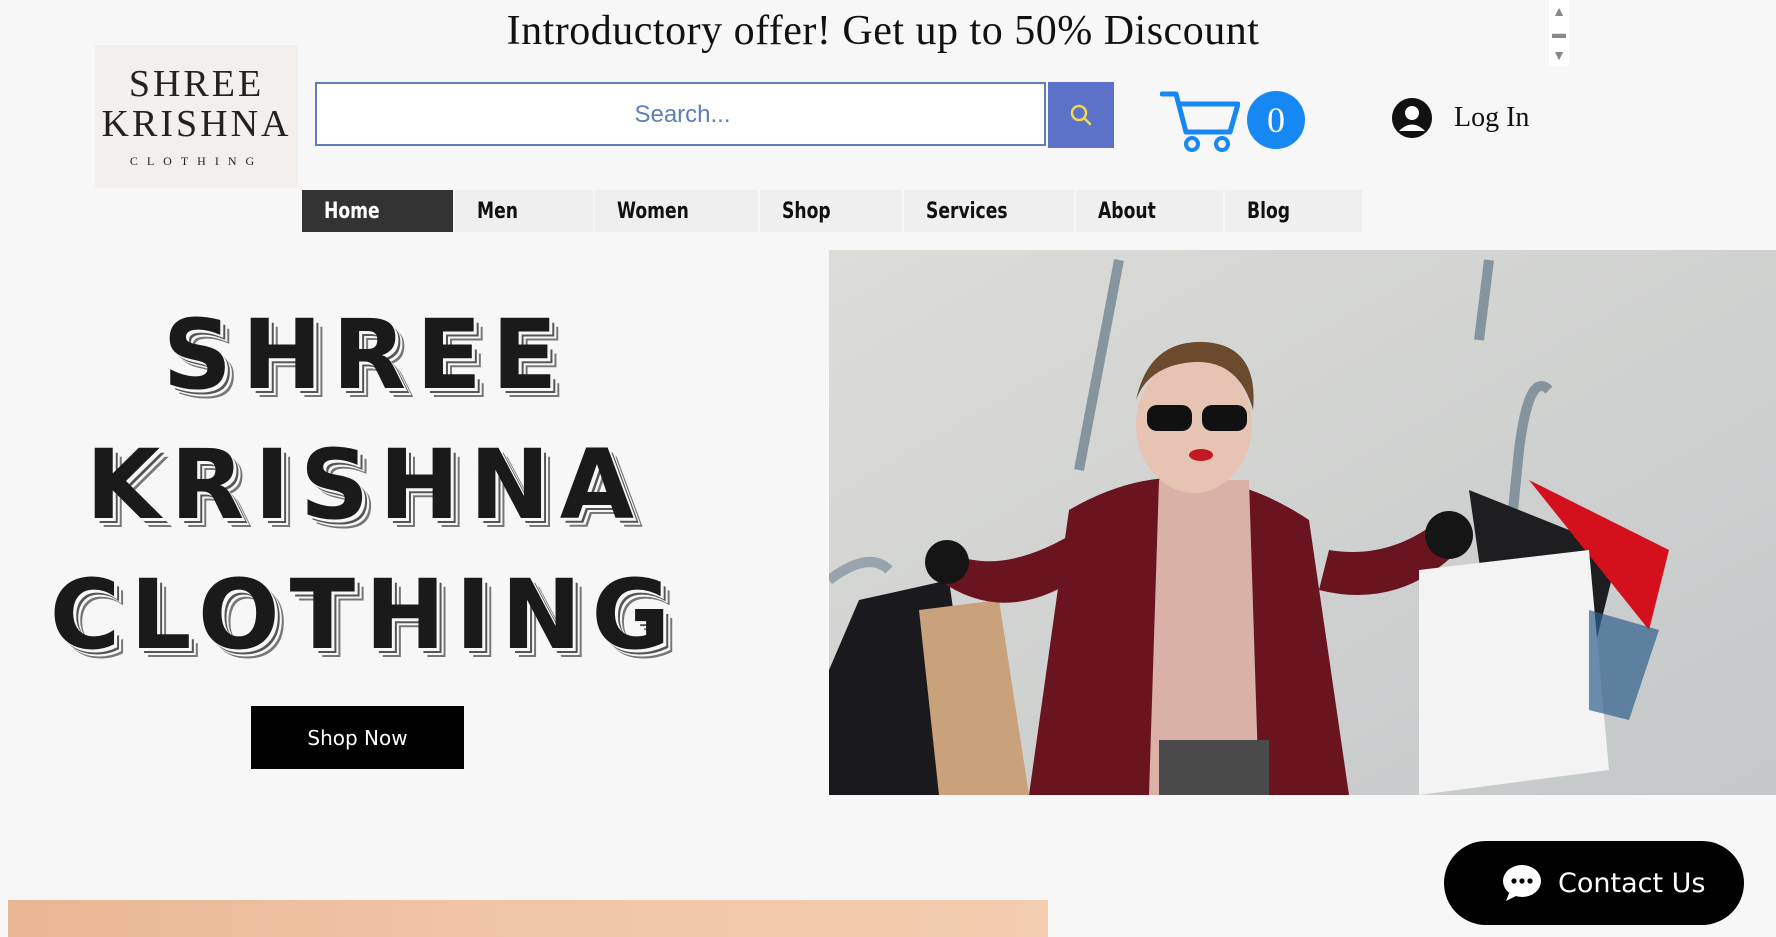 The image size is (1776, 937). Describe the element at coordinates (1632, 883) in the screenshot. I see `contact-us-label: Contact Us` at that location.